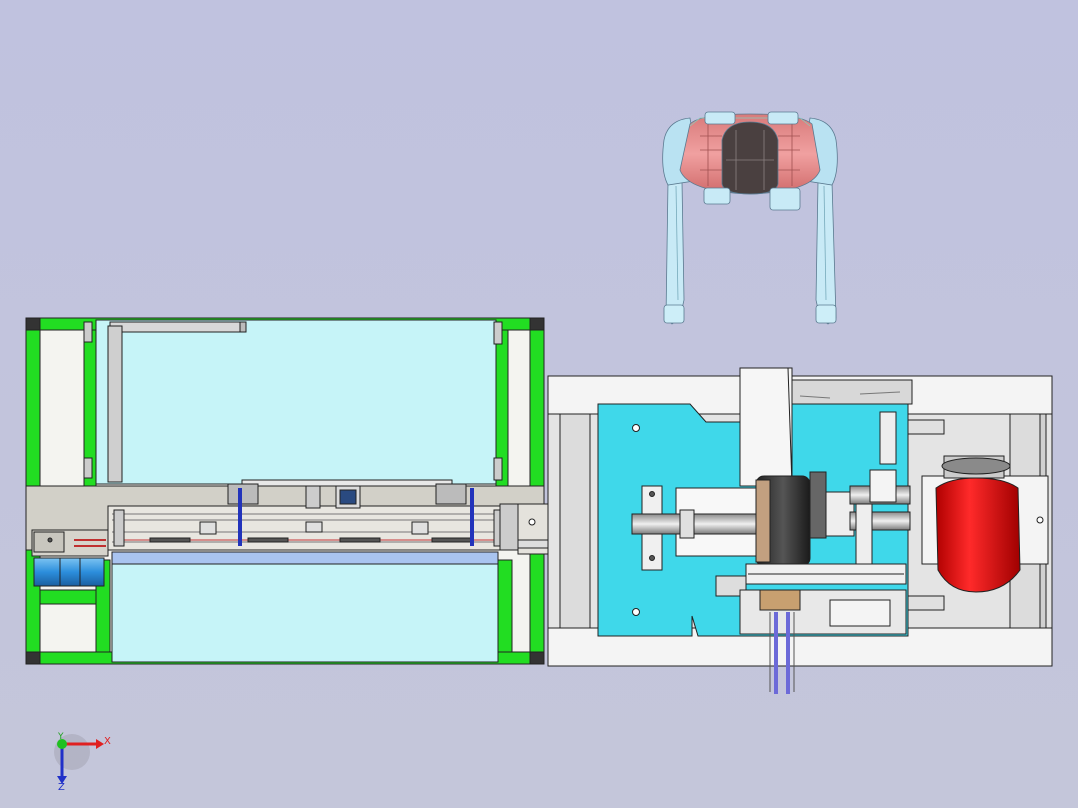  What do you see at coordinates (60, 737) in the screenshot?
I see `triad-y-label: Y` at bounding box center [60, 737].